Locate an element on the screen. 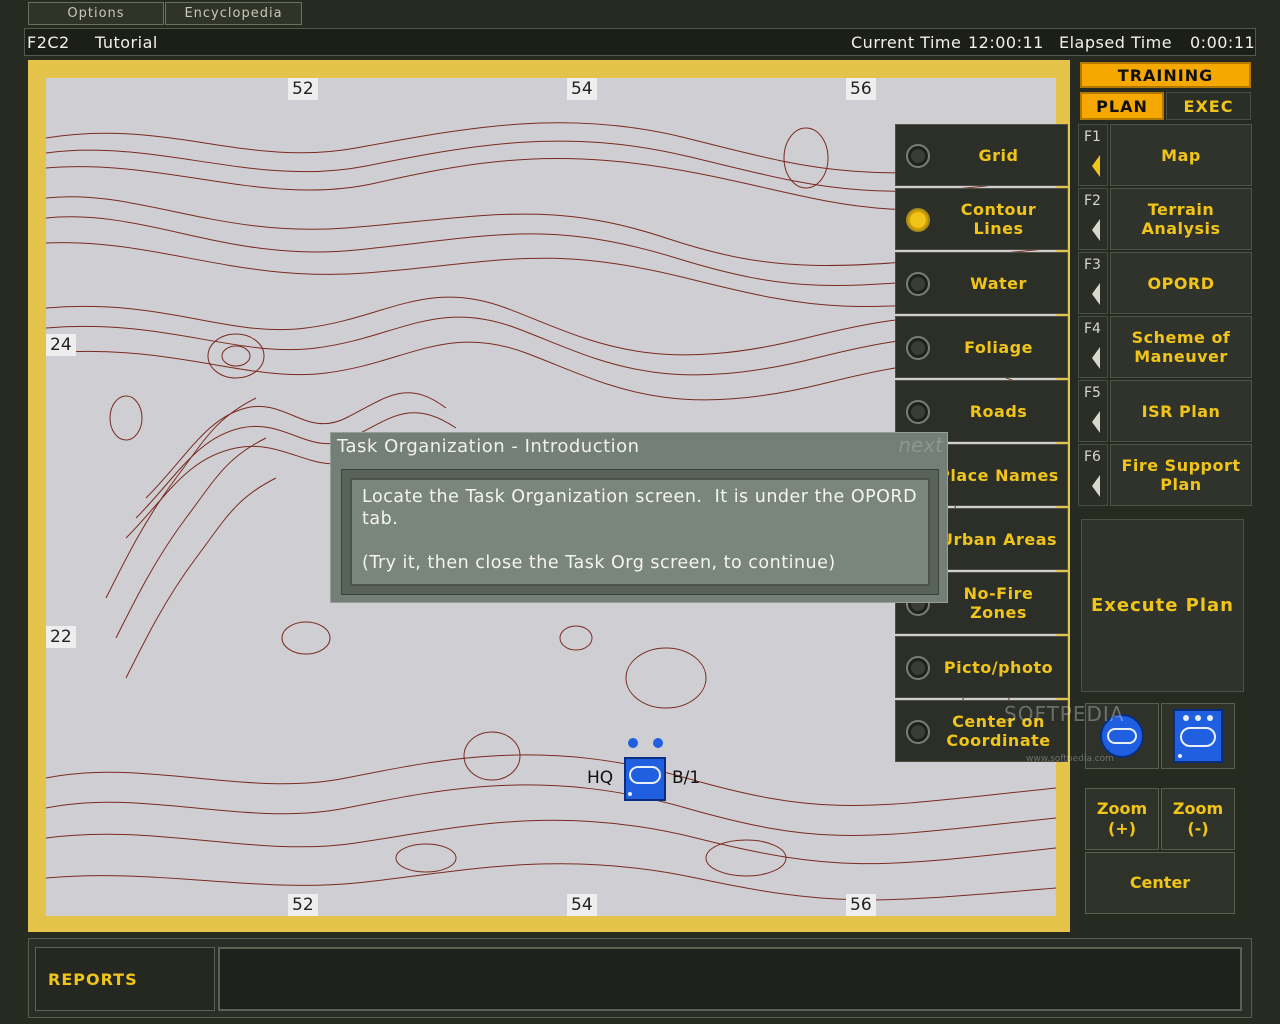 The image size is (1280, 1024). grid-label-top-54: 54 is located at coordinates (582, 89).